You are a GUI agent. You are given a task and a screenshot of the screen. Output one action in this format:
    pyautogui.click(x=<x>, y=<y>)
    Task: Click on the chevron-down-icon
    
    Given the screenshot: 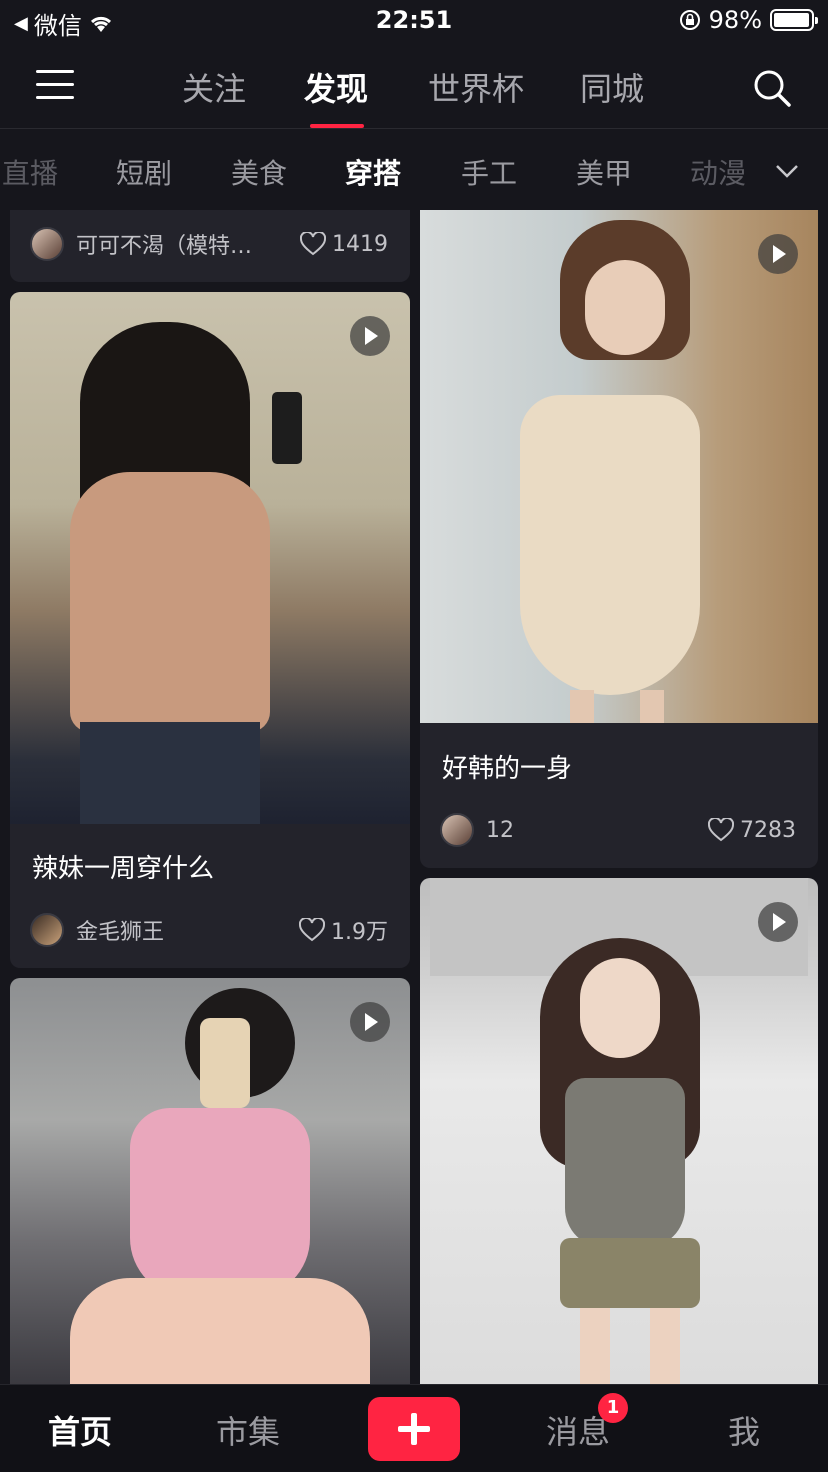 What is the action you would take?
    pyautogui.click(x=787, y=171)
    